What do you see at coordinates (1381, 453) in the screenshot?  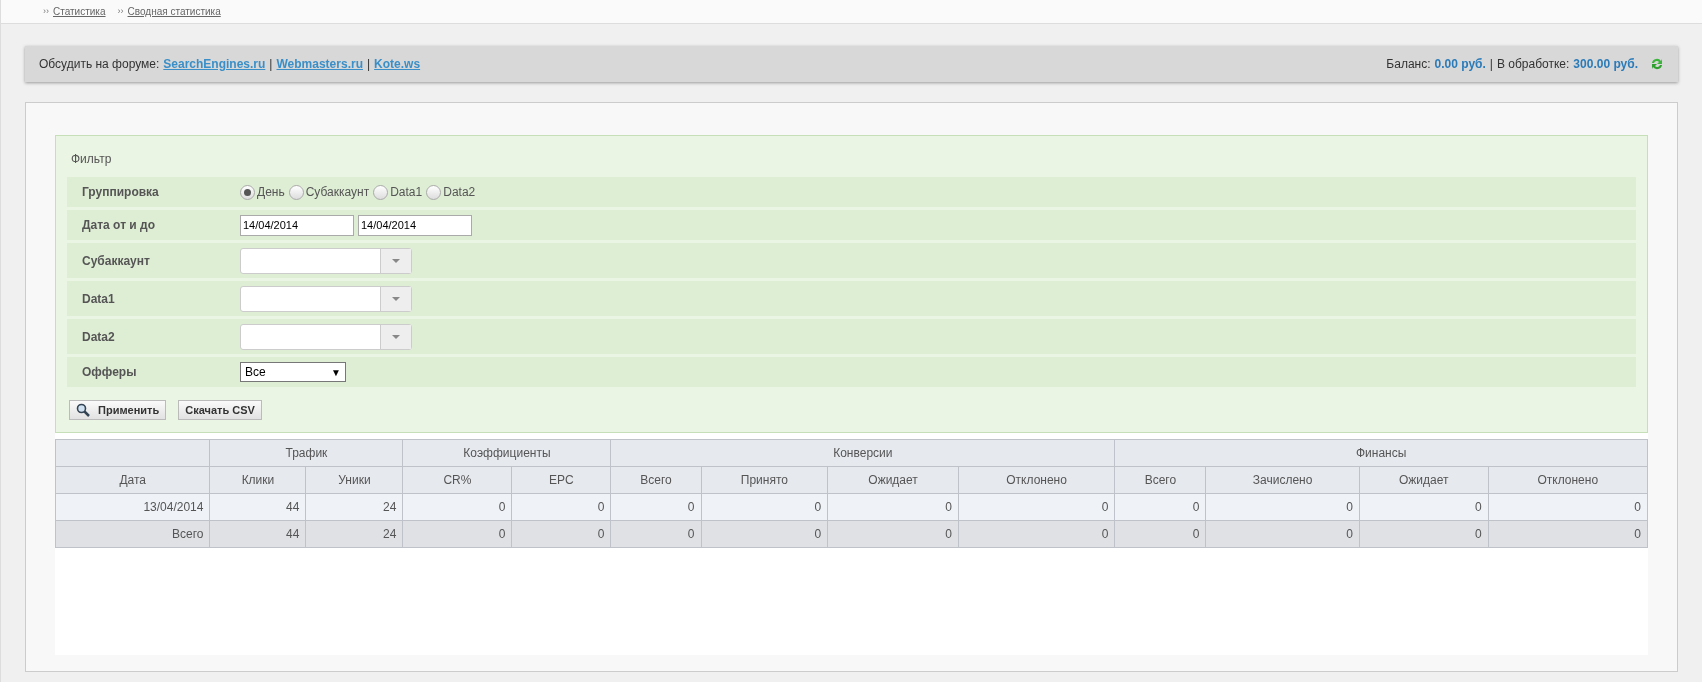 I see `column-group-header: Финансы` at bounding box center [1381, 453].